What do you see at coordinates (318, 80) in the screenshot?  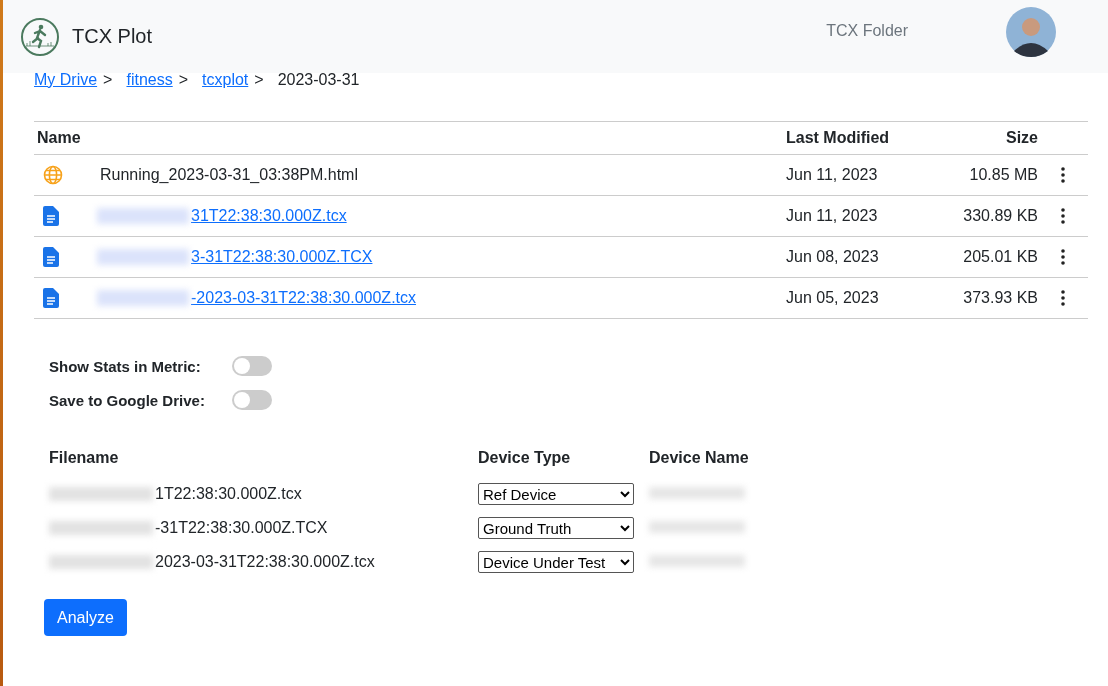 I see `breadcrumb-current: 2023-03-31` at bounding box center [318, 80].